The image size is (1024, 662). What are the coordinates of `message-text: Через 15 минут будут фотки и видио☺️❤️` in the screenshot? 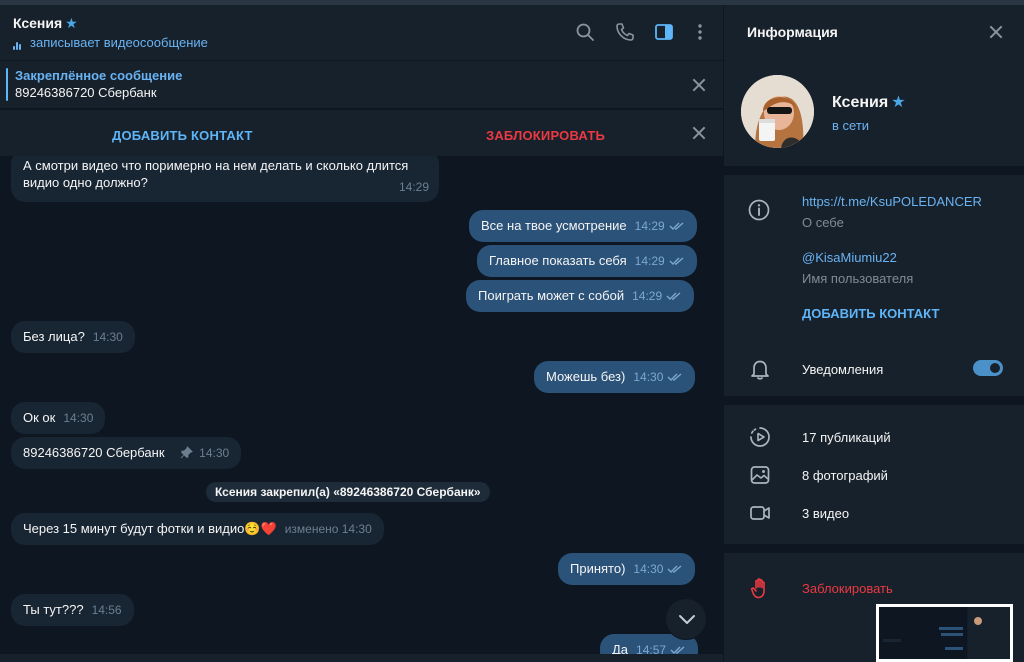 It's located at (150, 528).